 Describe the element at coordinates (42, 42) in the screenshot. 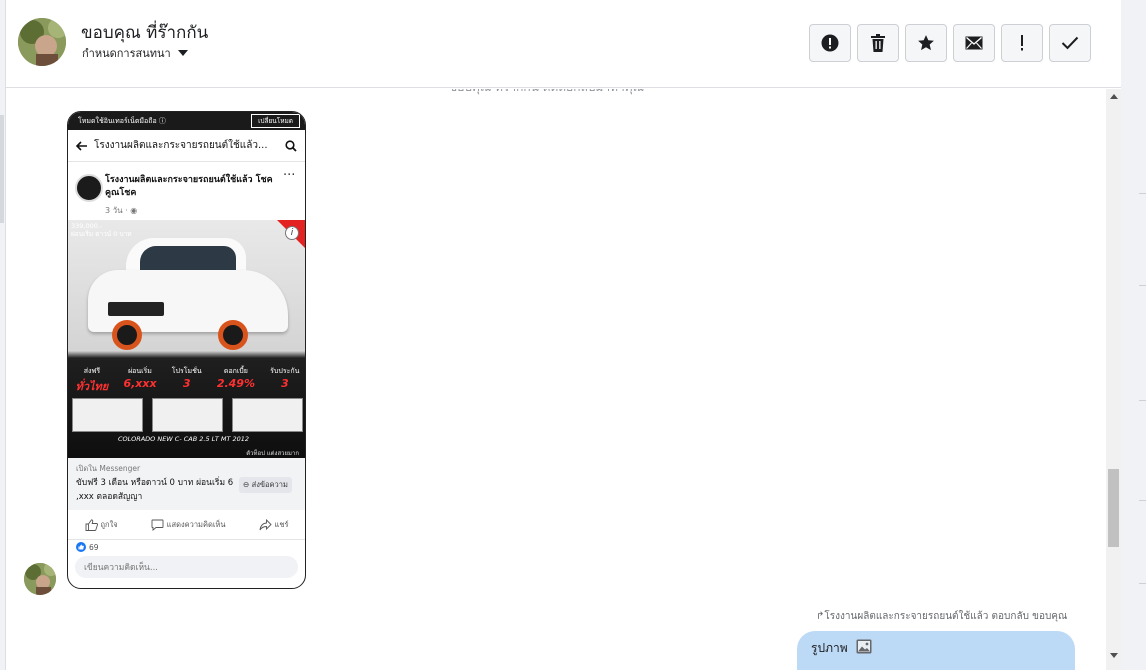

I see `contact-avatar` at that location.